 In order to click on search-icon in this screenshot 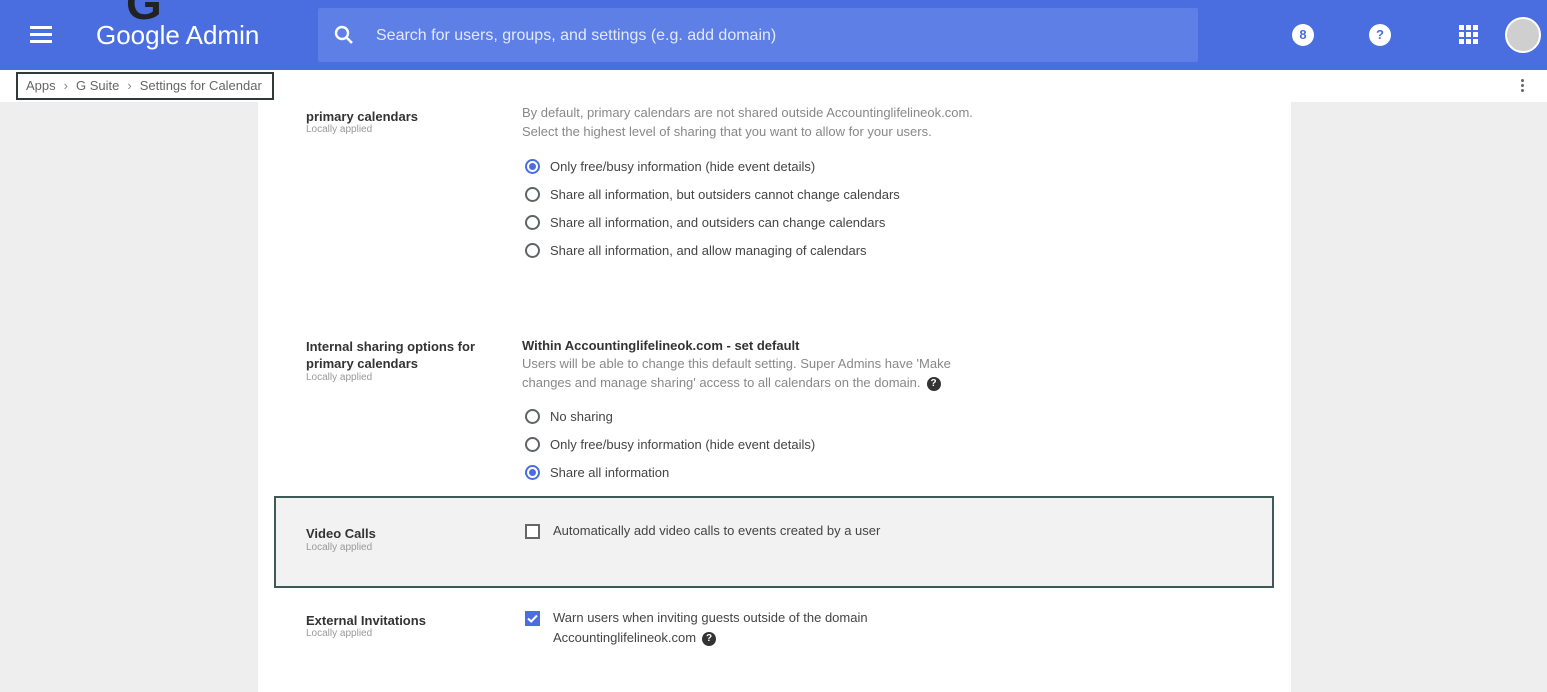, I will do `click(343, 34)`.